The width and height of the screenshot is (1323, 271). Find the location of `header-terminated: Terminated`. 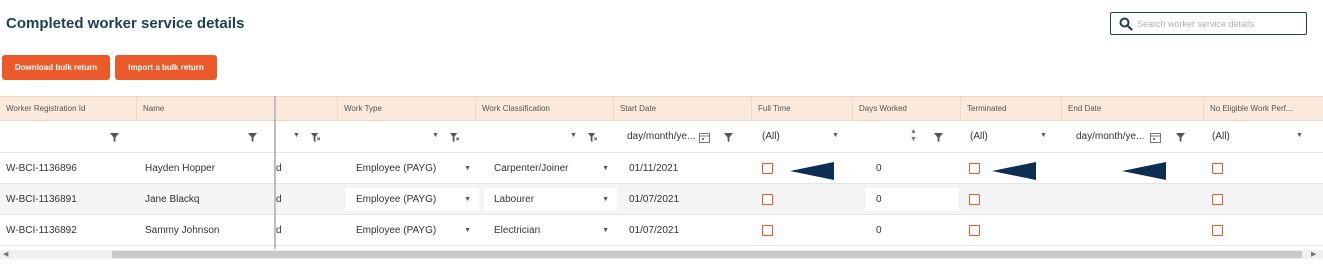

header-terminated: Terminated is located at coordinates (1011, 108).